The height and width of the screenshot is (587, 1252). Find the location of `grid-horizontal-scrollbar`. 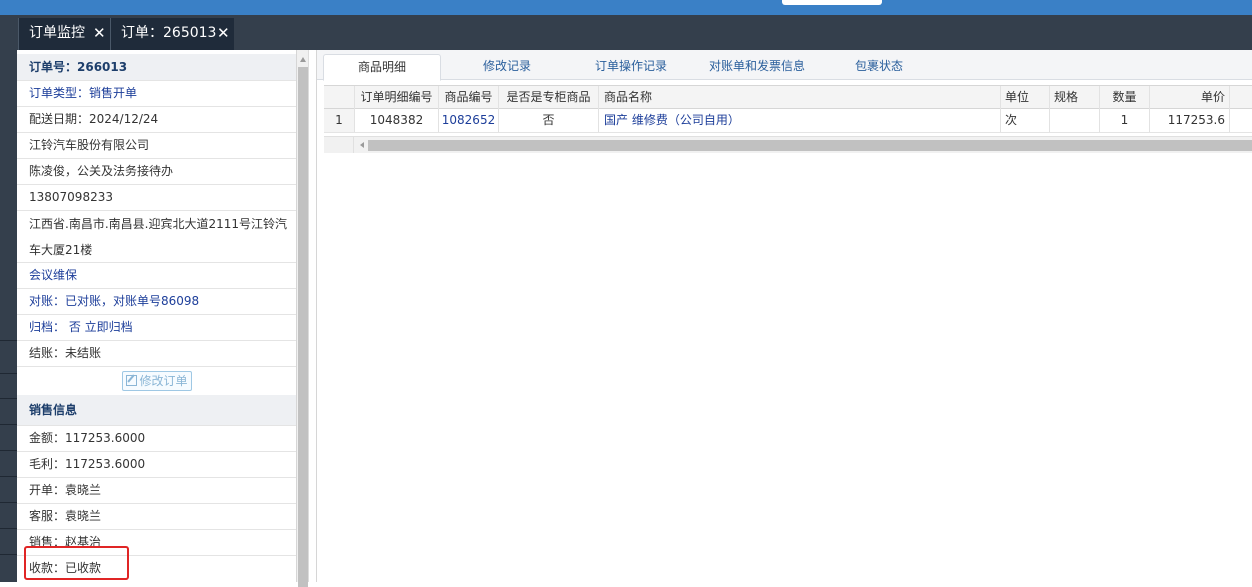

grid-horizontal-scrollbar is located at coordinates (788, 144).